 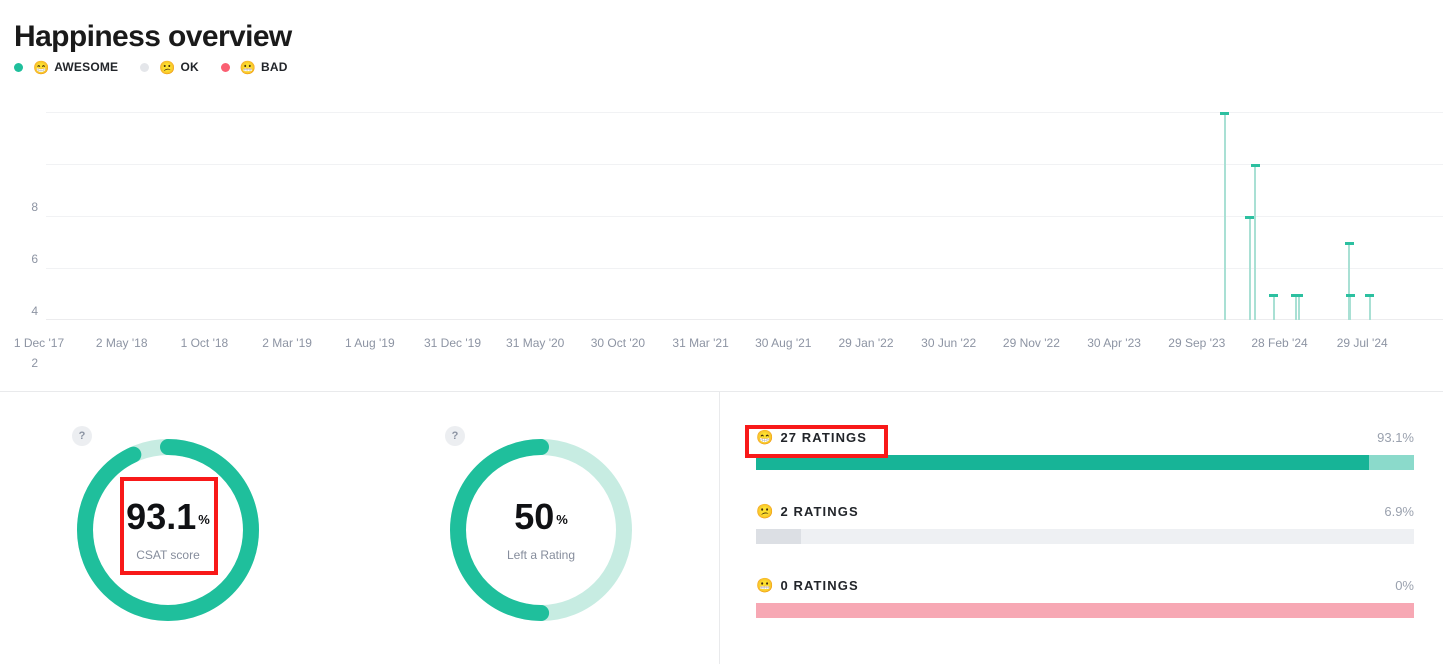 I want to click on chart-x-tick-label: 30 Apr '23, so click(x=1114, y=343).